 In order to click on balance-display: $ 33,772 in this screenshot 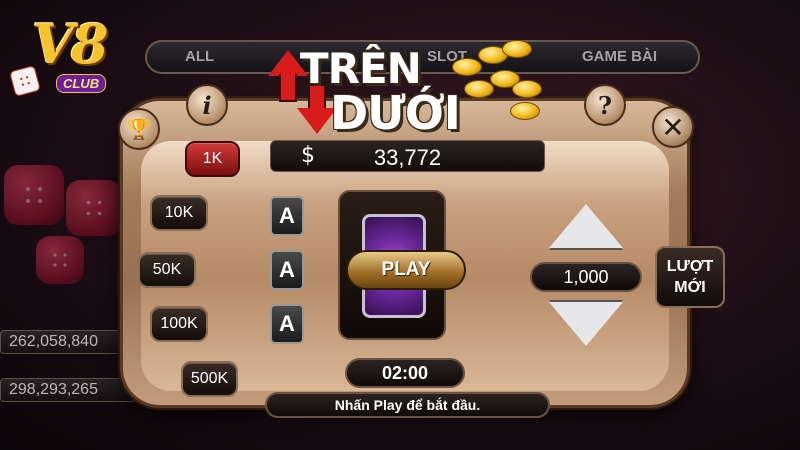, I will do `click(407, 156)`.